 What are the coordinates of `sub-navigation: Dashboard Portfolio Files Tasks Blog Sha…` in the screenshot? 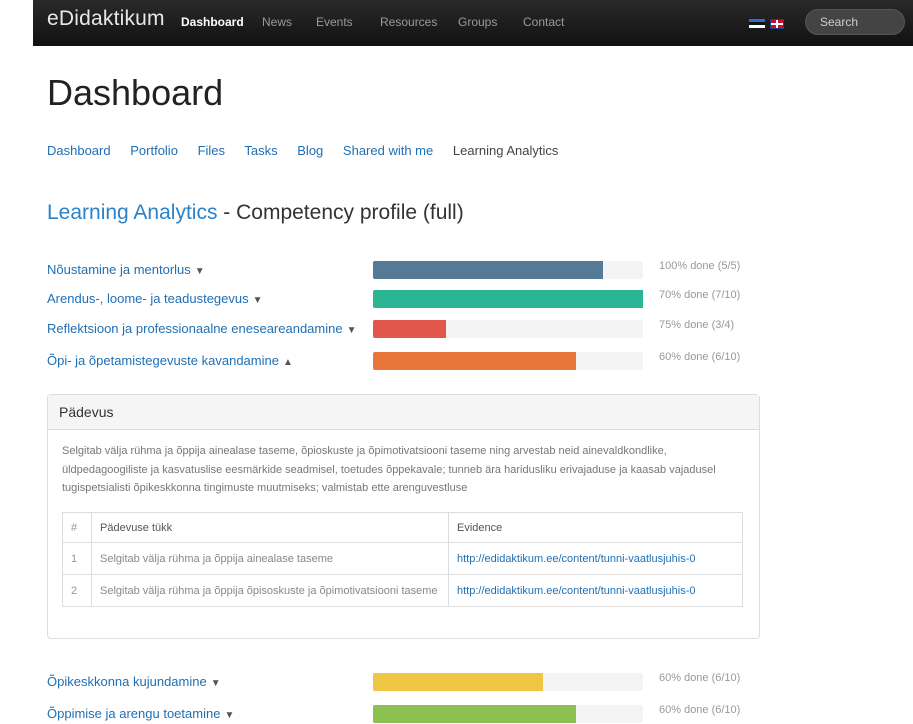 It's located at (310, 150).